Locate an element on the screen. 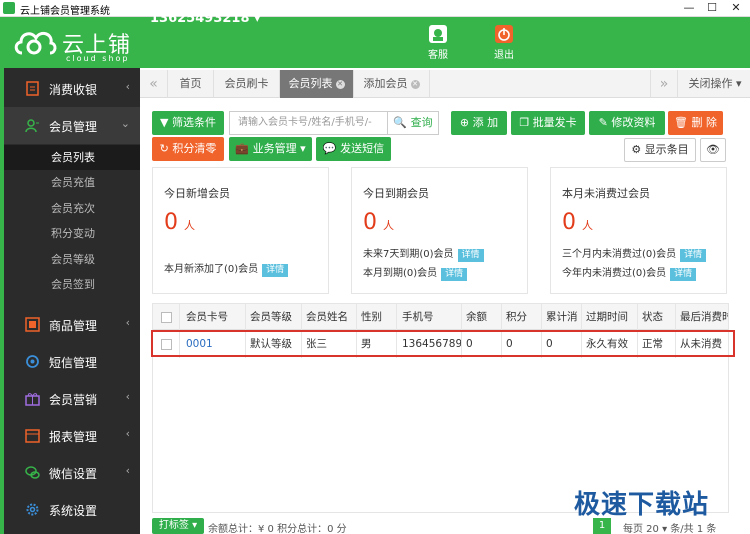 This screenshot has width=750, height=534. sidebar-item-label: 报表管理 is located at coordinates (73, 437).